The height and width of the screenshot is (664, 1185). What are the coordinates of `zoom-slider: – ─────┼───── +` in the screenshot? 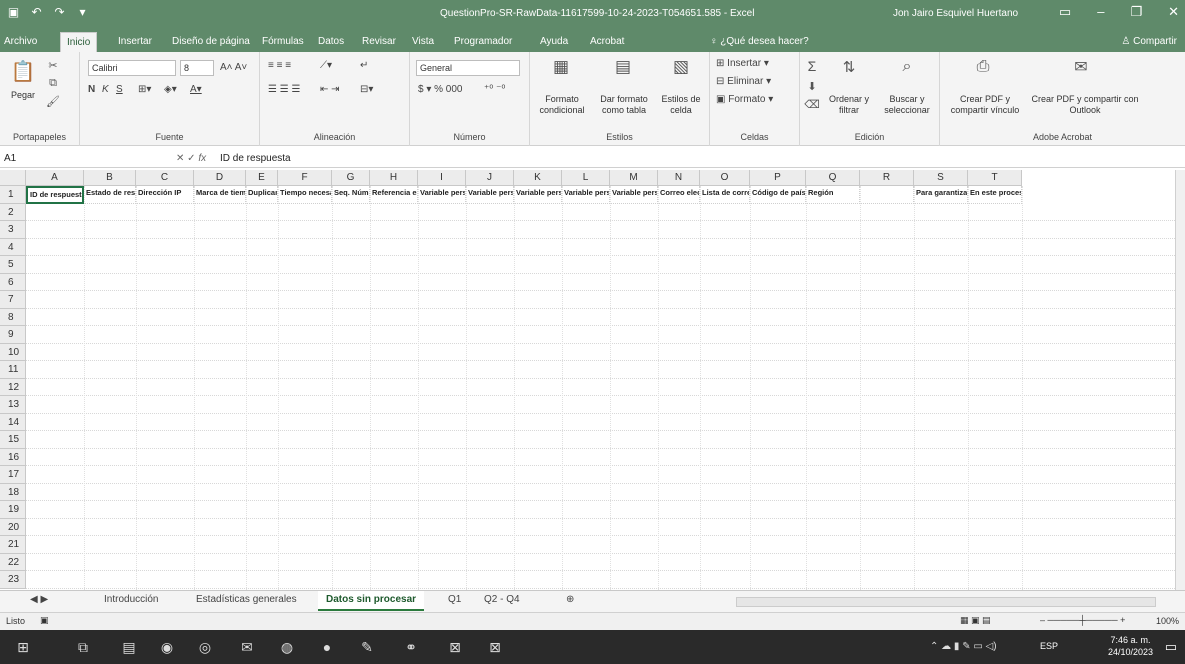 It's located at (1082, 620).